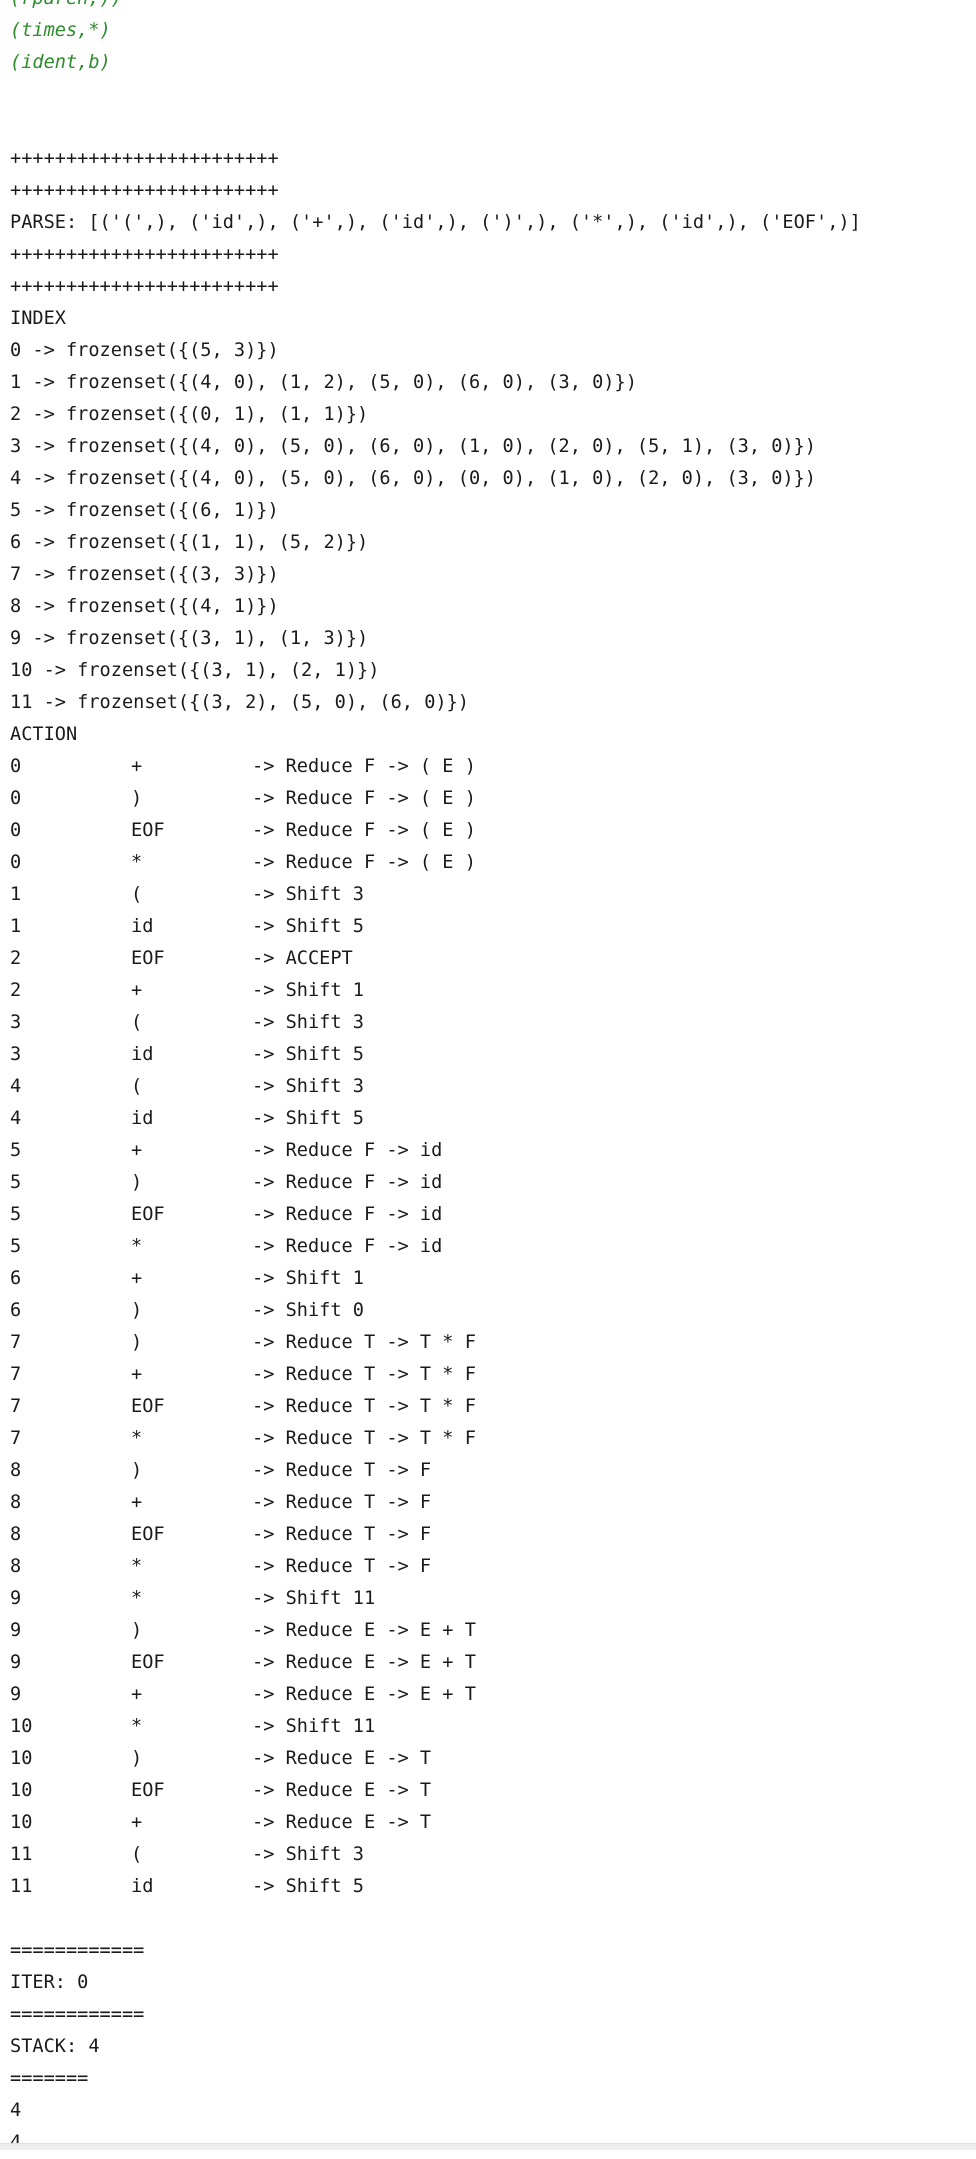  Describe the element at coordinates (144, 510) in the screenshot. I see `index-line: 5 -> frozenset({(6, 1)})` at that location.